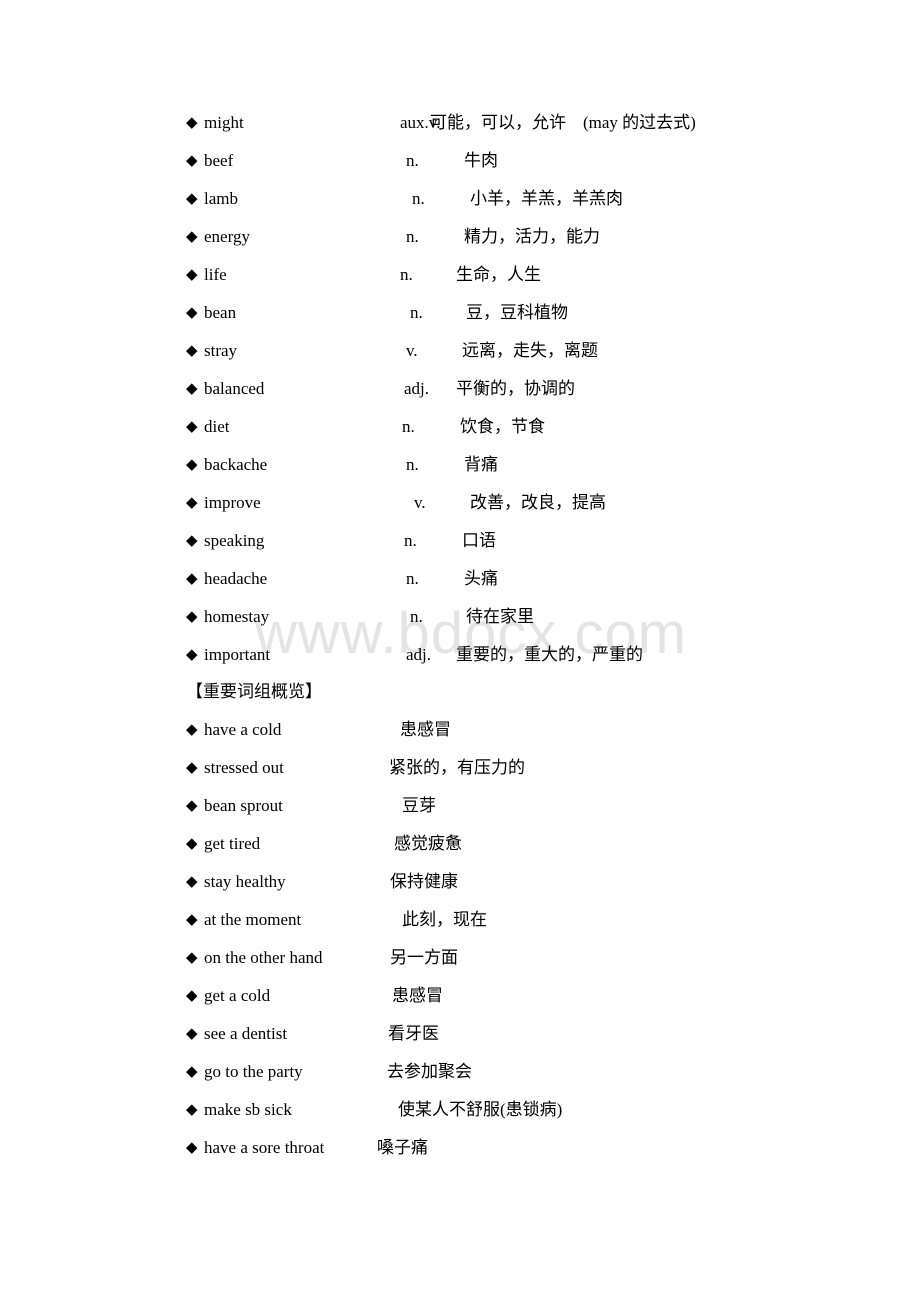 The image size is (920, 1302). I want to click on phrase-text: go to the party, so click(253, 1071).